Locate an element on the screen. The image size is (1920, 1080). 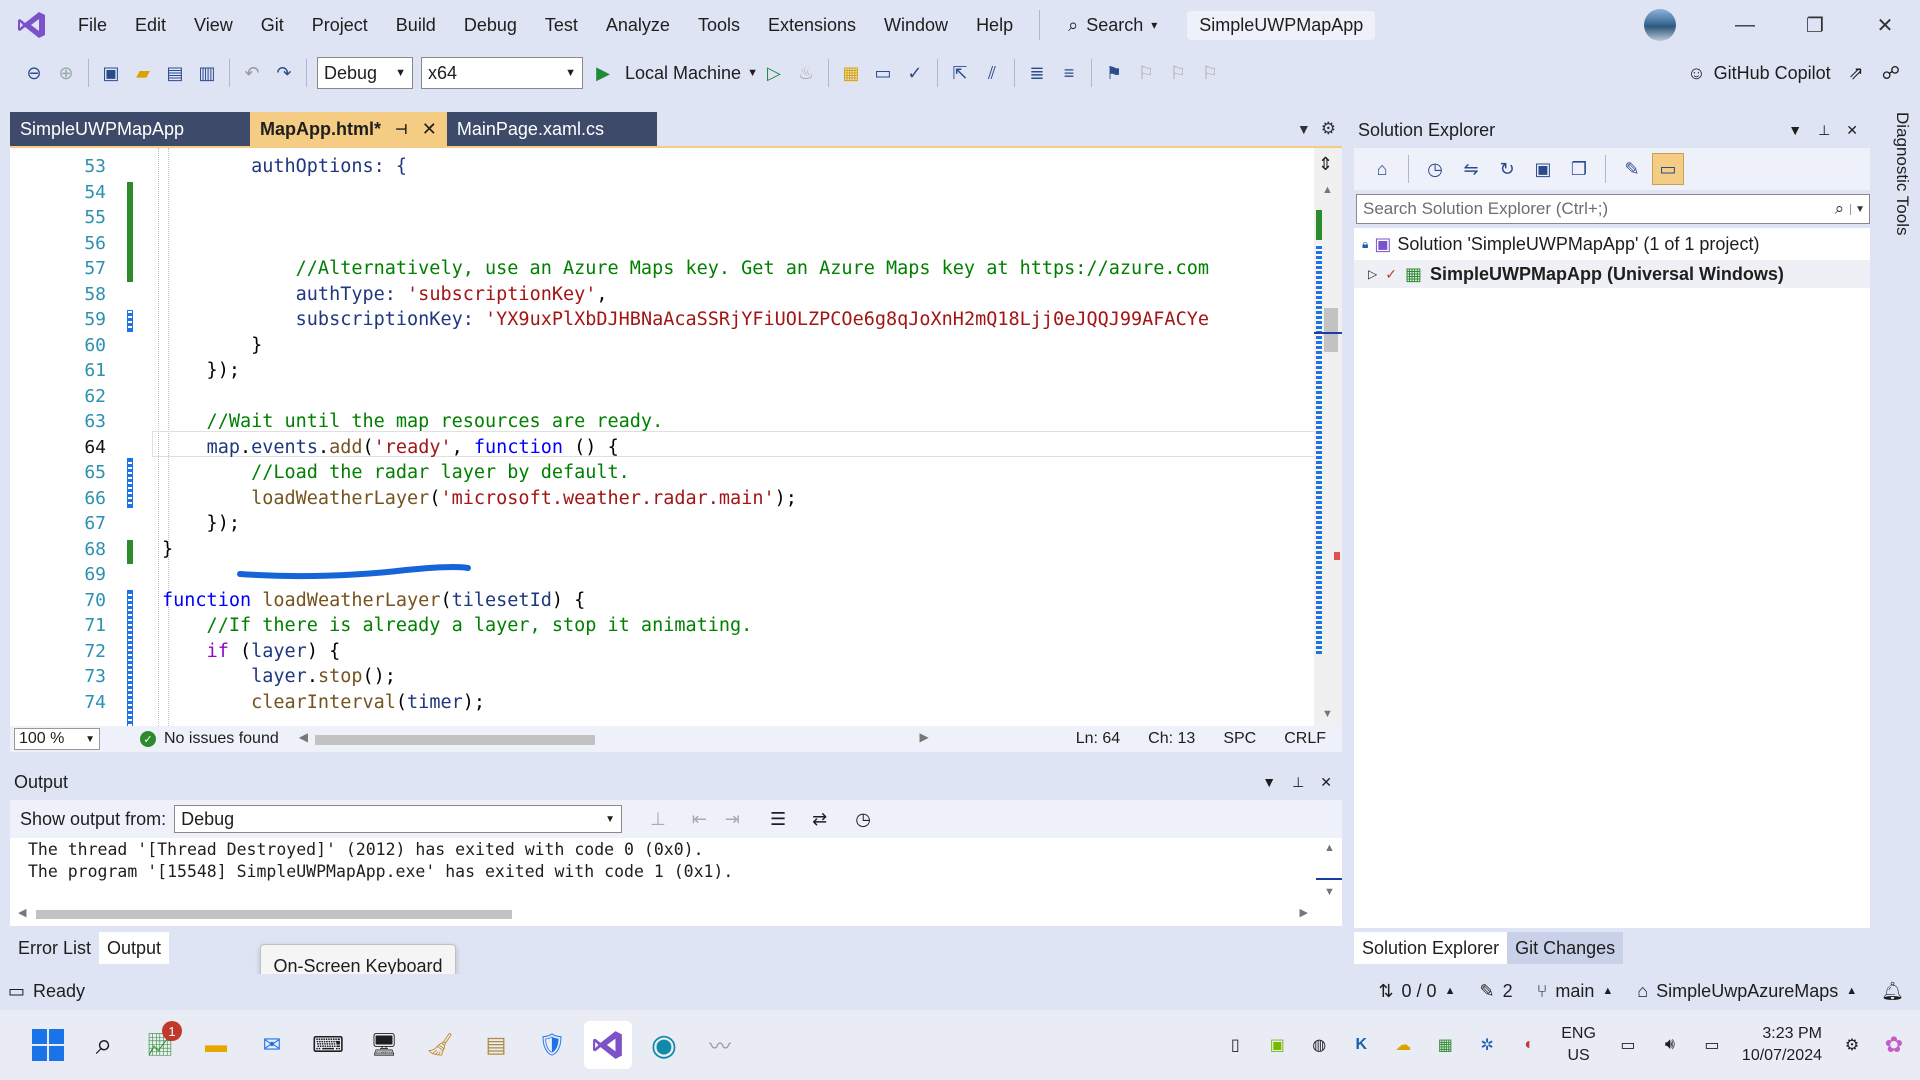
bookmark-icon: ⚑ is located at coordinates (1114, 73).